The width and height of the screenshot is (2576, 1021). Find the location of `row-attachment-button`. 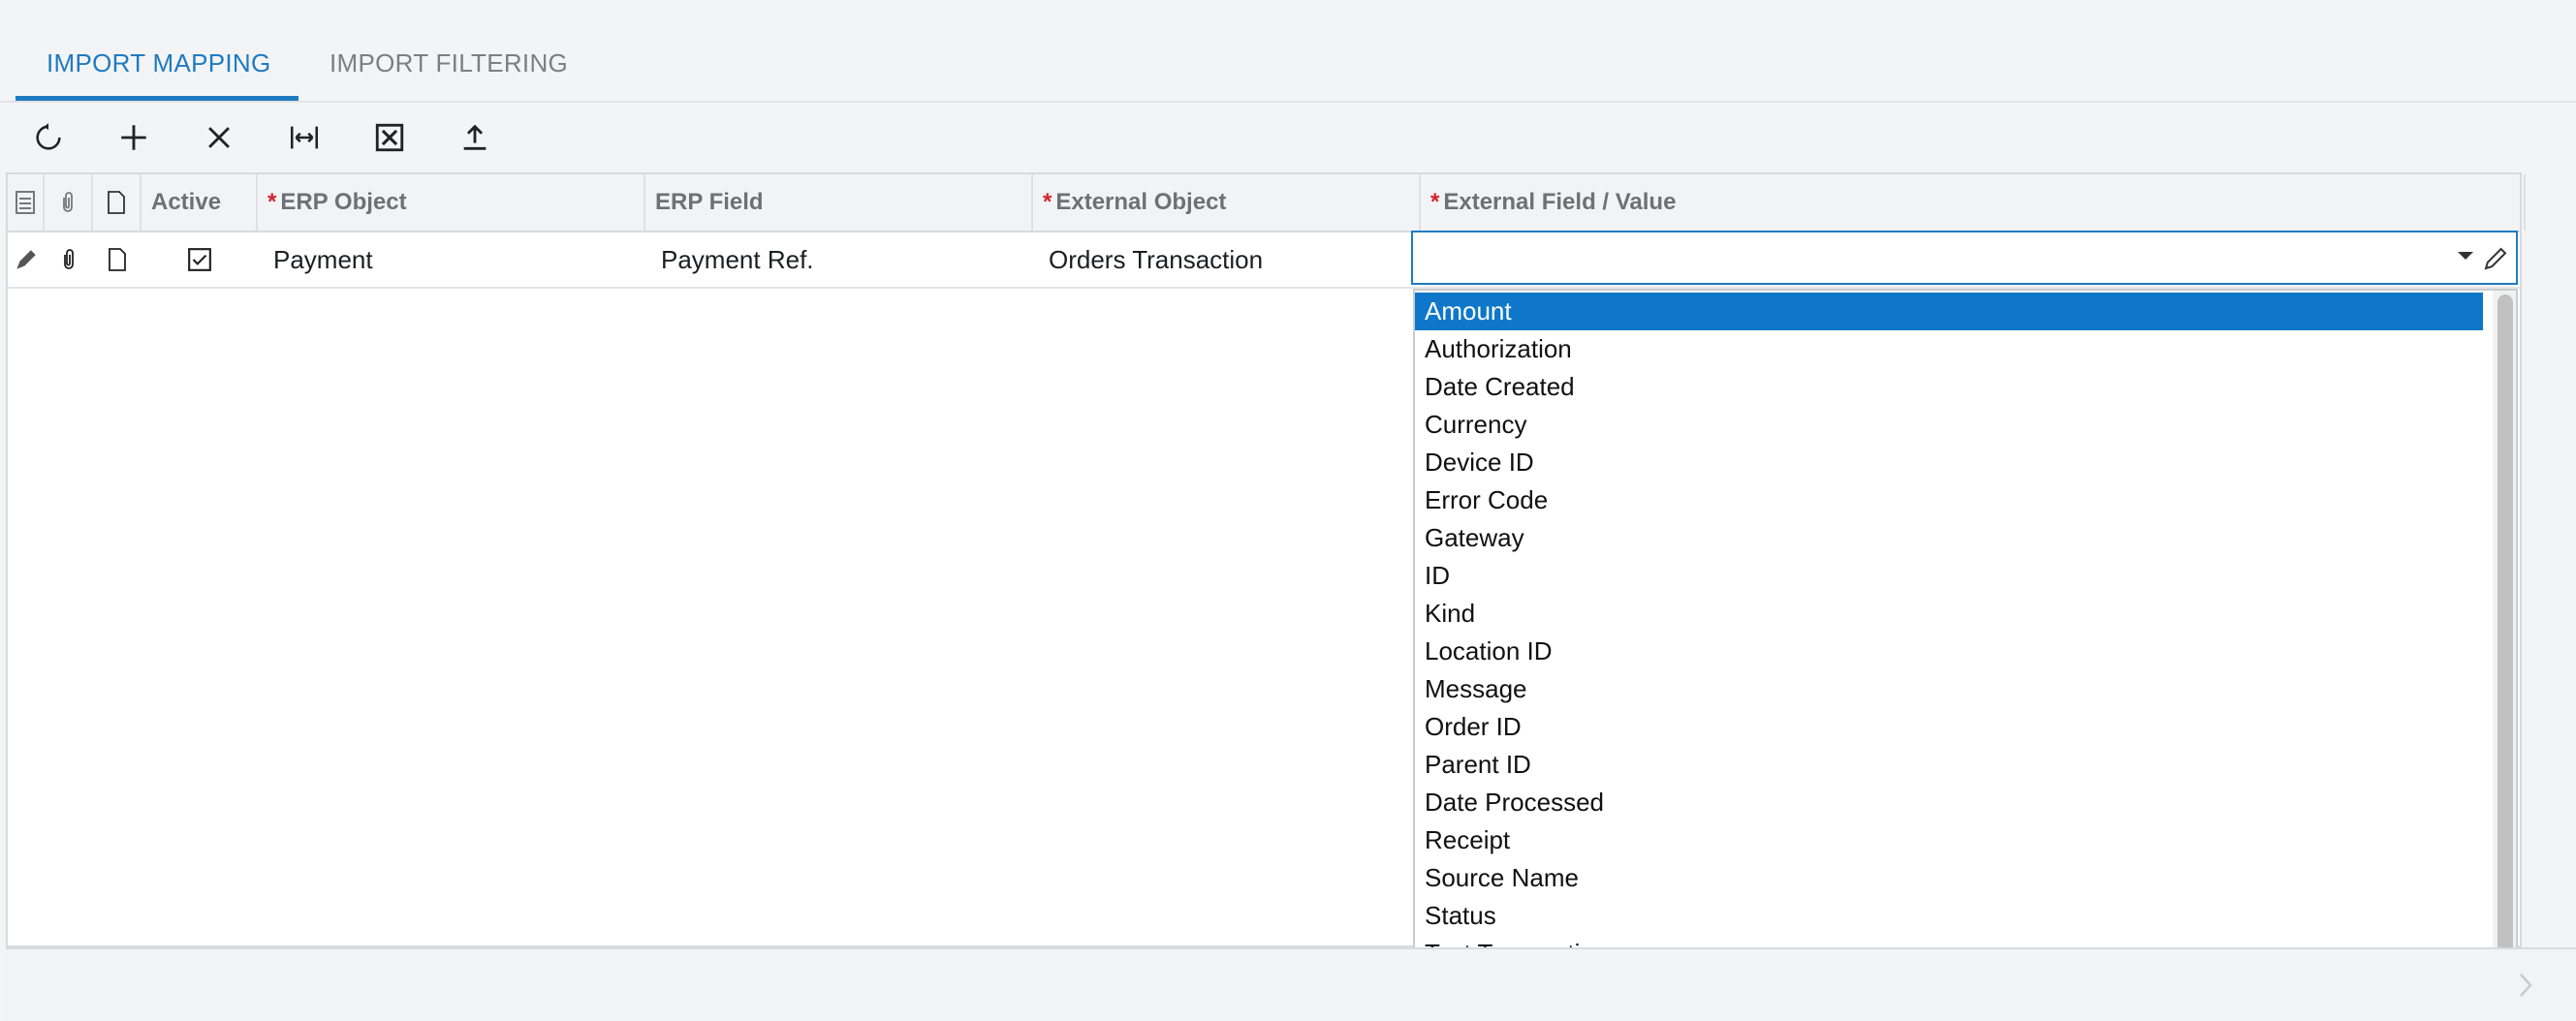

row-attachment-button is located at coordinates (69, 259).